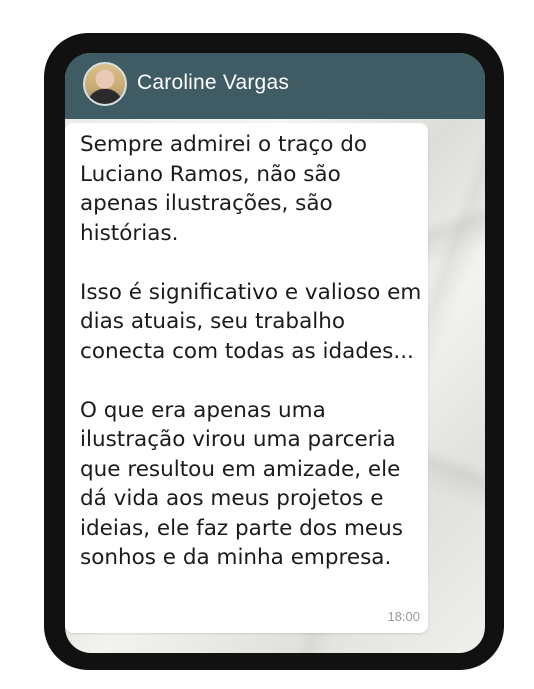 The height and width of the screenshot is (689, 534). I want to click on chat-header: Caroline Vargas, so click(275, 86).